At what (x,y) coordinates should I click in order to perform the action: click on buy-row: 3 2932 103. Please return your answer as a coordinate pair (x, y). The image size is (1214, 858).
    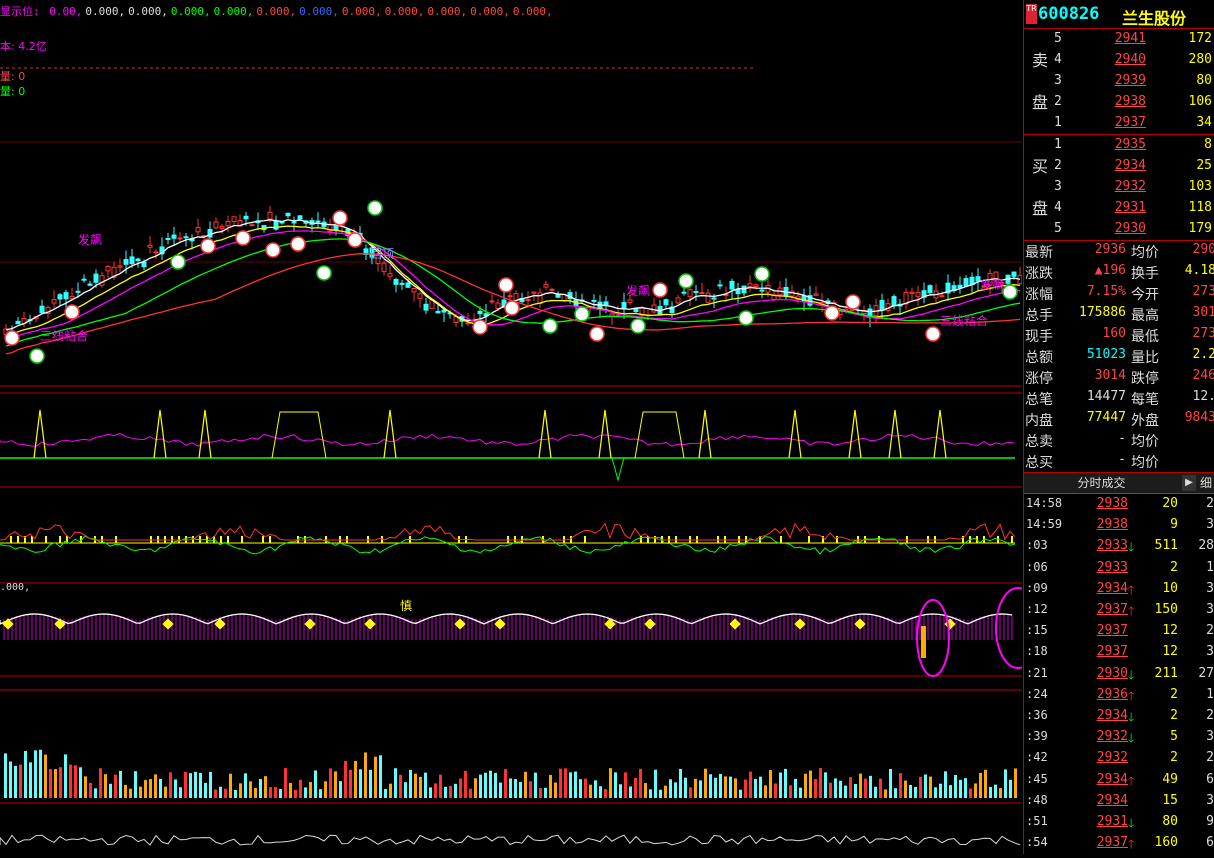
    Looking at the image, I should click on (1134, 187).